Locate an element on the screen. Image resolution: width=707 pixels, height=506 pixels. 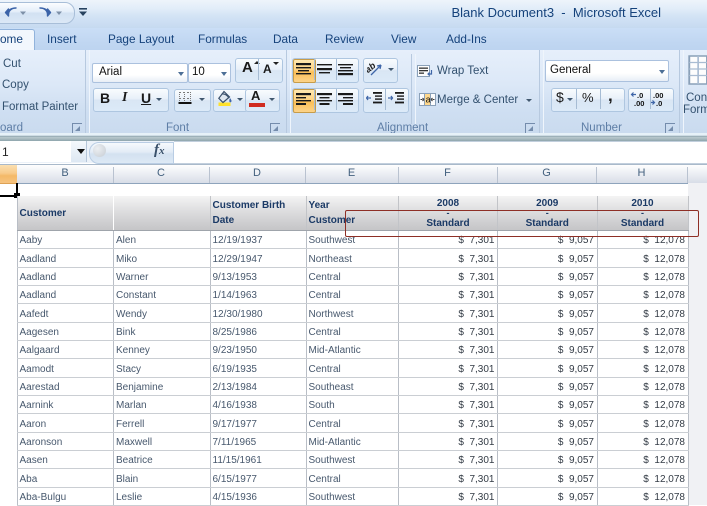
svg-text: .00 is located at coordinates (639, 103).